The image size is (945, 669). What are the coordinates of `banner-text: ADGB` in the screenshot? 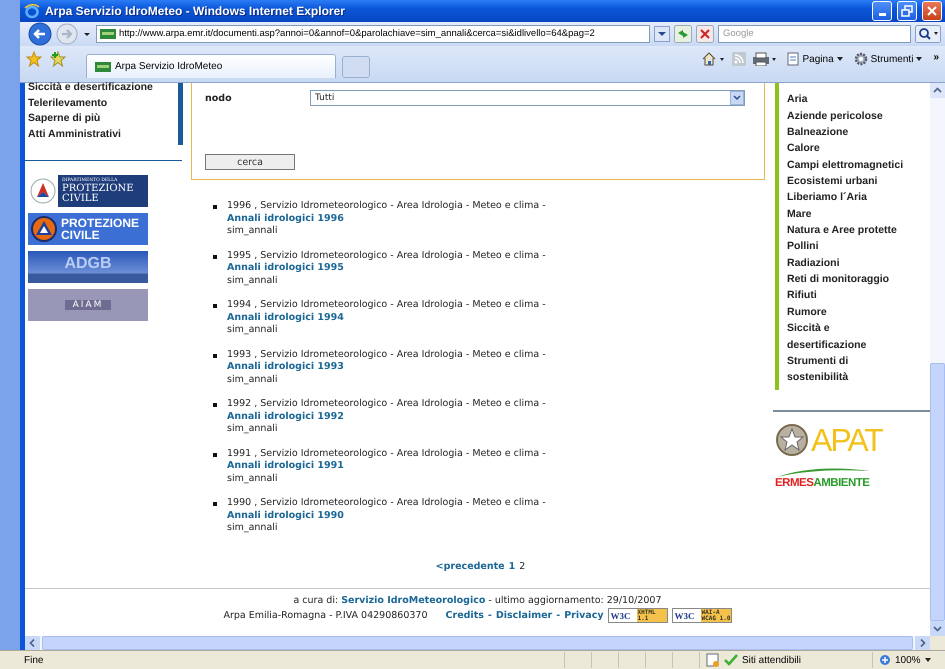 It's located at (88, 264).